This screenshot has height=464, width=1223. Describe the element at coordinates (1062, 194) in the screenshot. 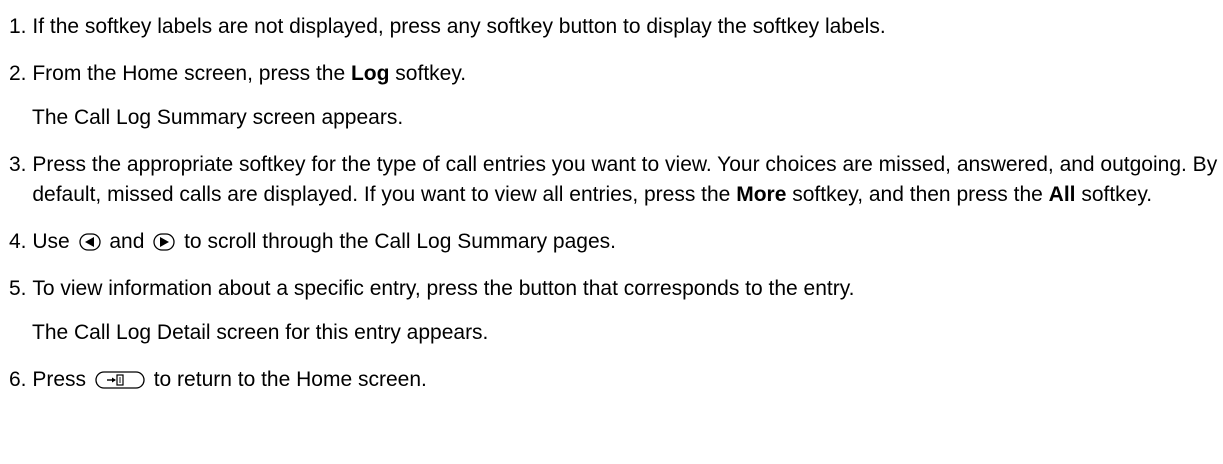

I see `all-softkey-label: All` at that location.